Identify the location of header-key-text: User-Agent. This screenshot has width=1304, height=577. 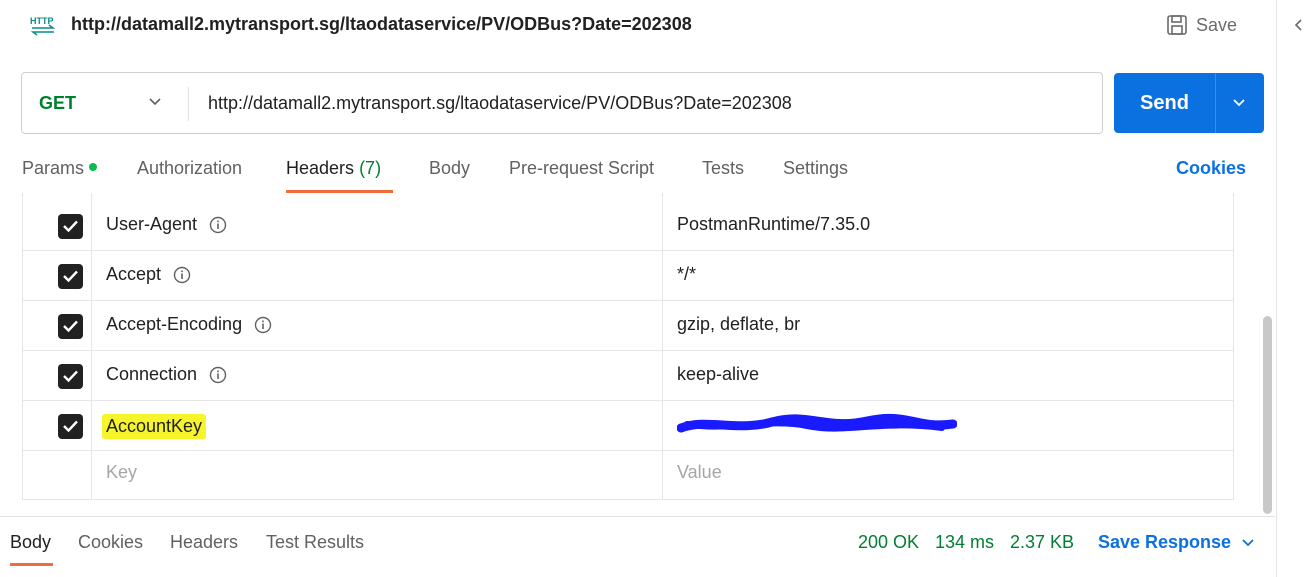
(152, 224).